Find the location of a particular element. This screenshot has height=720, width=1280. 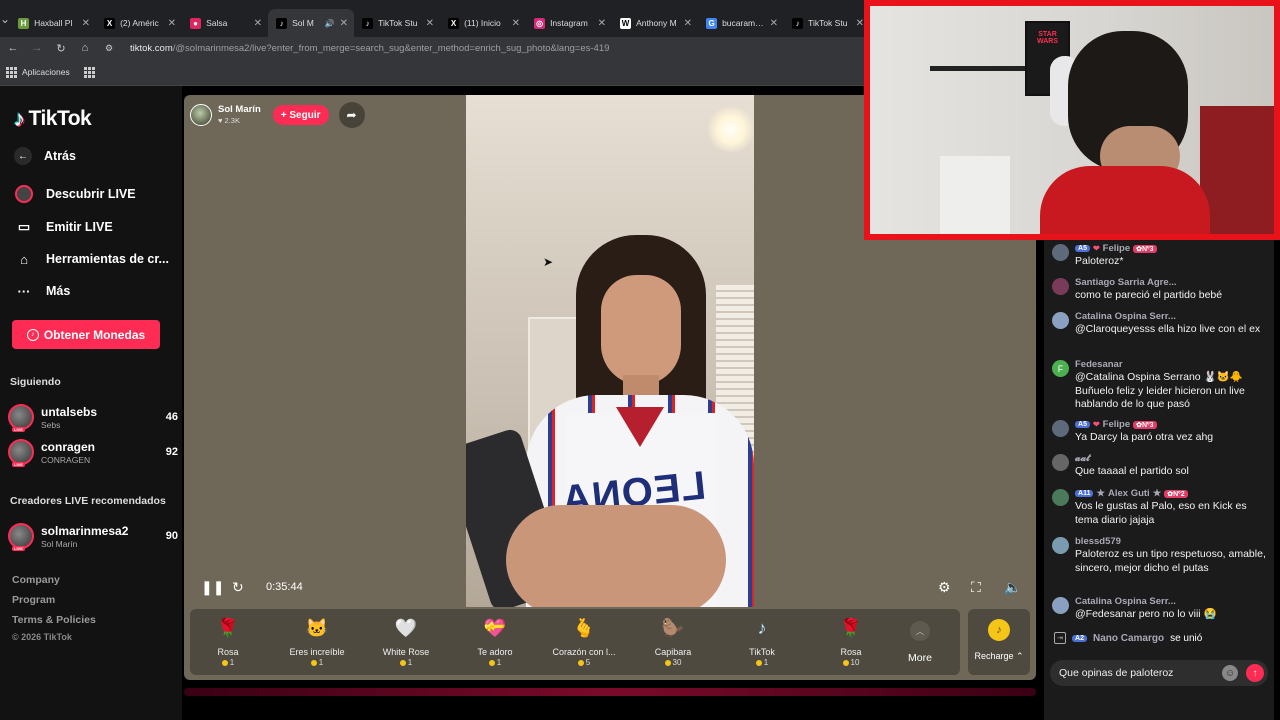

gift-item: 🐱 Eres increíble 1 is located at coordinates (317, 641).